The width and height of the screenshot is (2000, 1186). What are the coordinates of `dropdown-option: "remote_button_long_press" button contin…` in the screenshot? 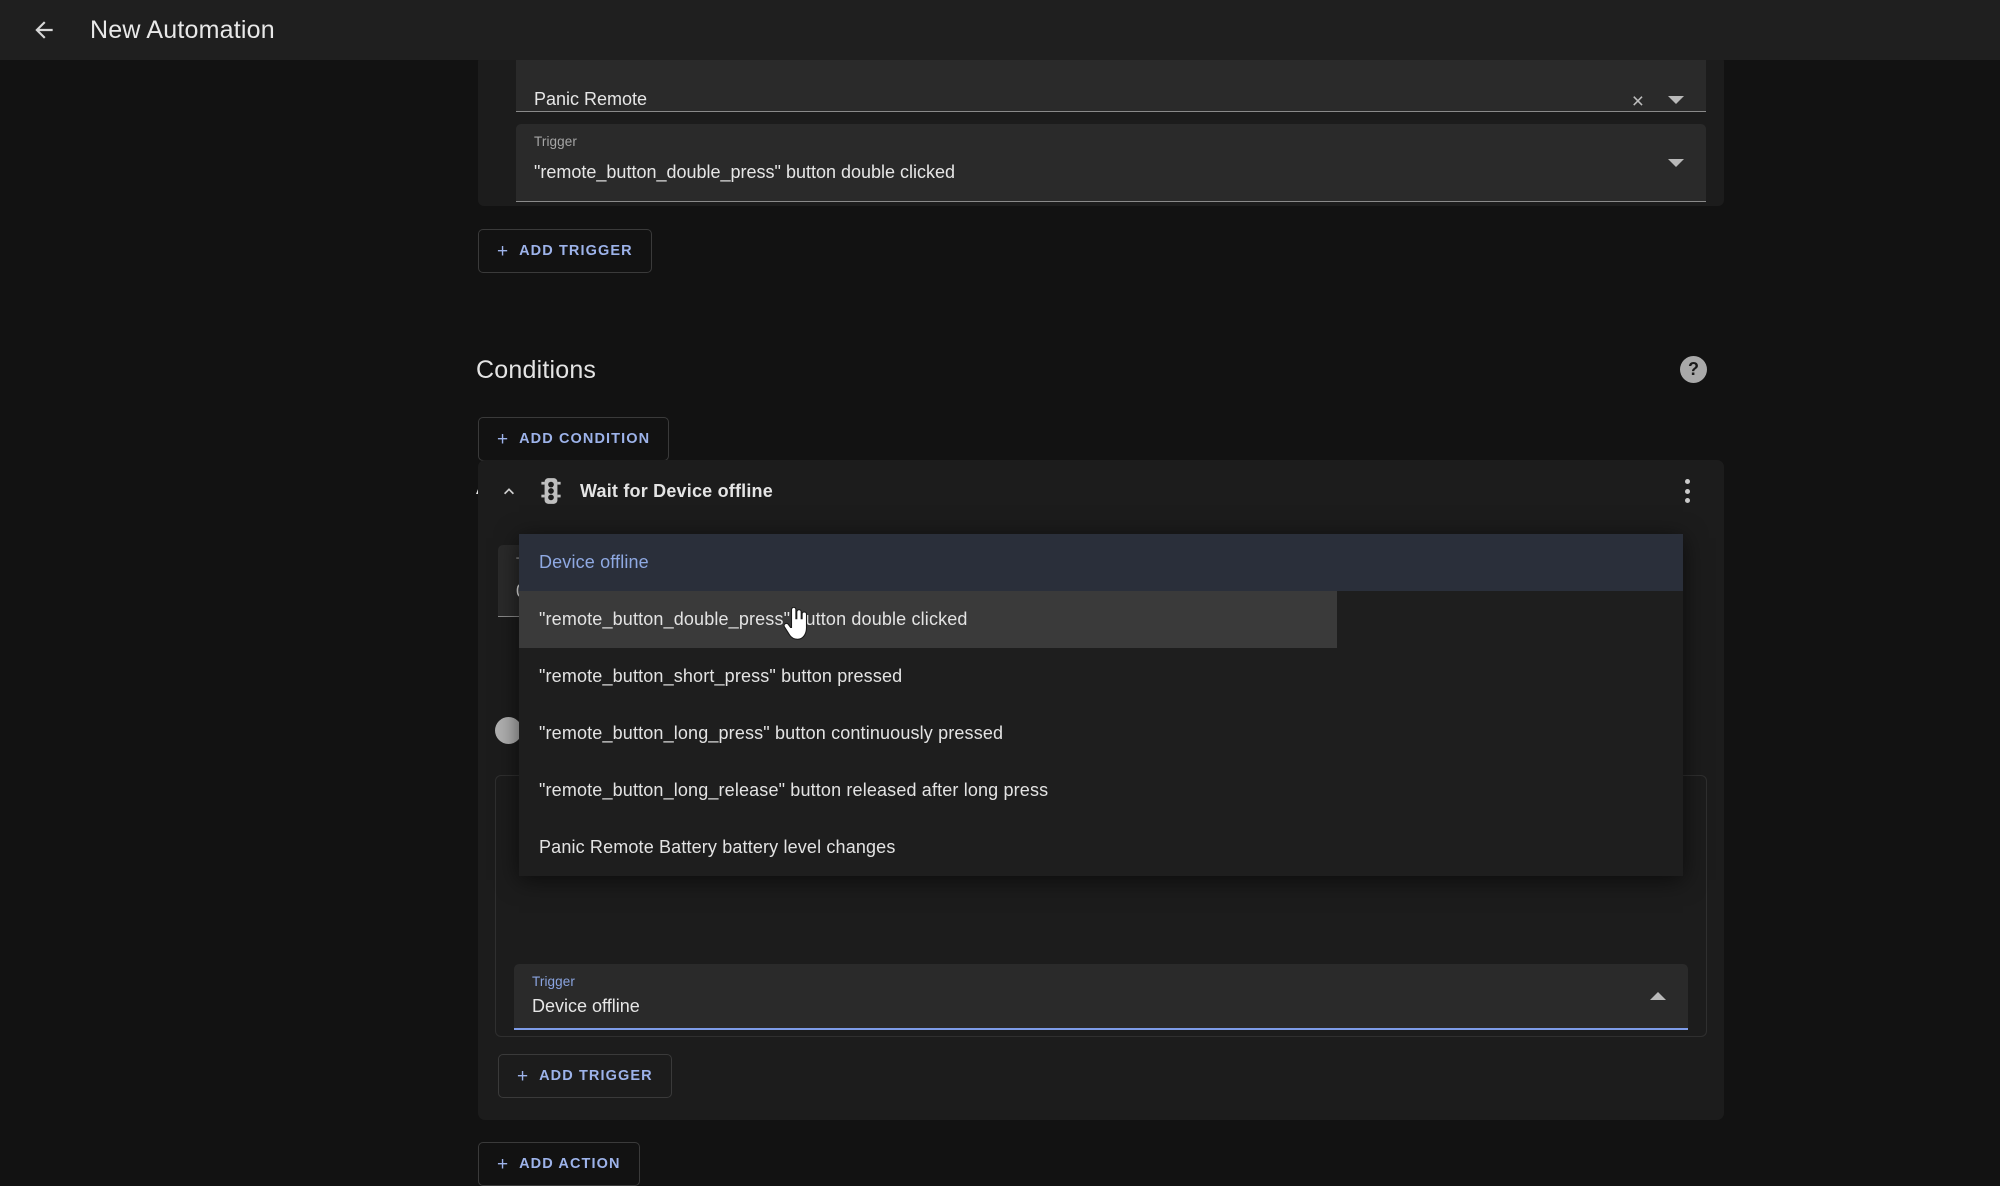 It's located at (1101, 733).